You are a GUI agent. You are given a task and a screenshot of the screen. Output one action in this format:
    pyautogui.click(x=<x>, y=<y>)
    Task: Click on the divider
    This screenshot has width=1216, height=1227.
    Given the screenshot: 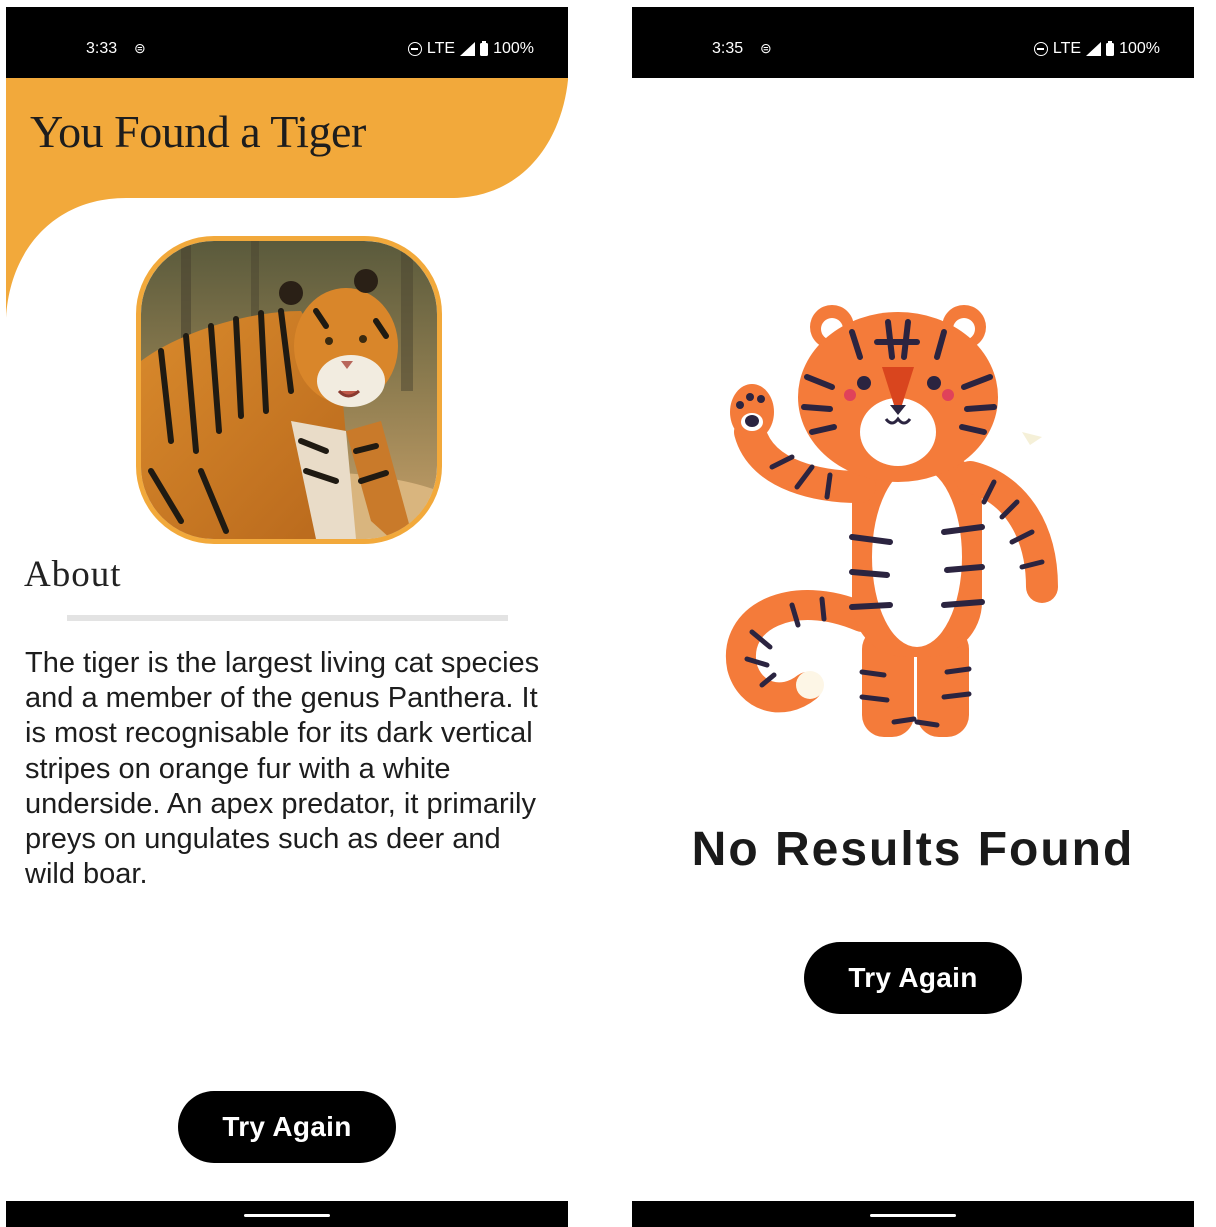 What is the action you would take?
    pyautogui.click(x=287, y=618)
    